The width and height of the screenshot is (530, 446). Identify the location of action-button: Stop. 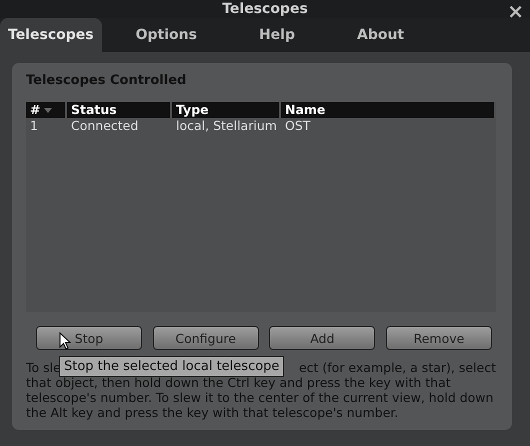
(89, 338).